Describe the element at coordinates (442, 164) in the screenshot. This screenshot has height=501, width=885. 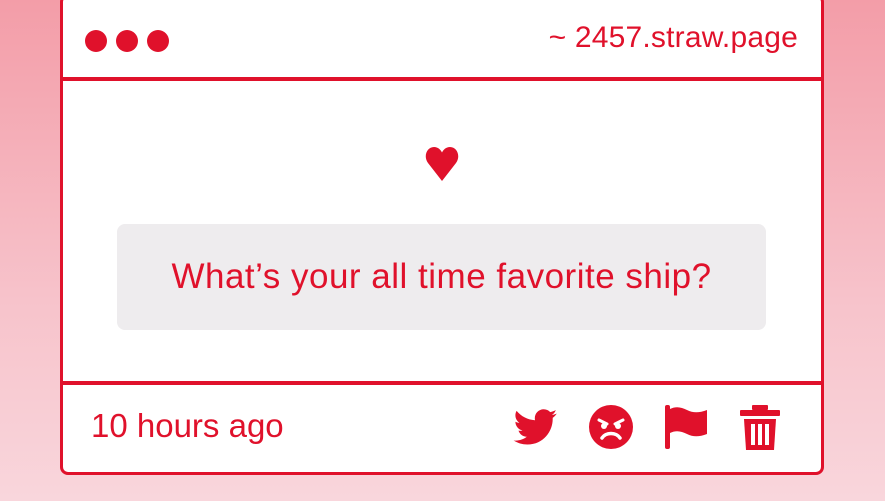
I see `heart-icon` at that location.